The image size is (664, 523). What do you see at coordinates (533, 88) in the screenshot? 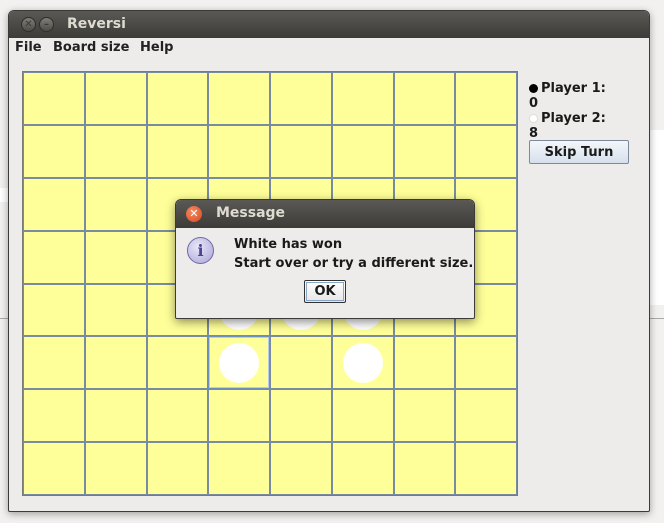
I see `black-disc-icon` at bounding box center [533, 88].